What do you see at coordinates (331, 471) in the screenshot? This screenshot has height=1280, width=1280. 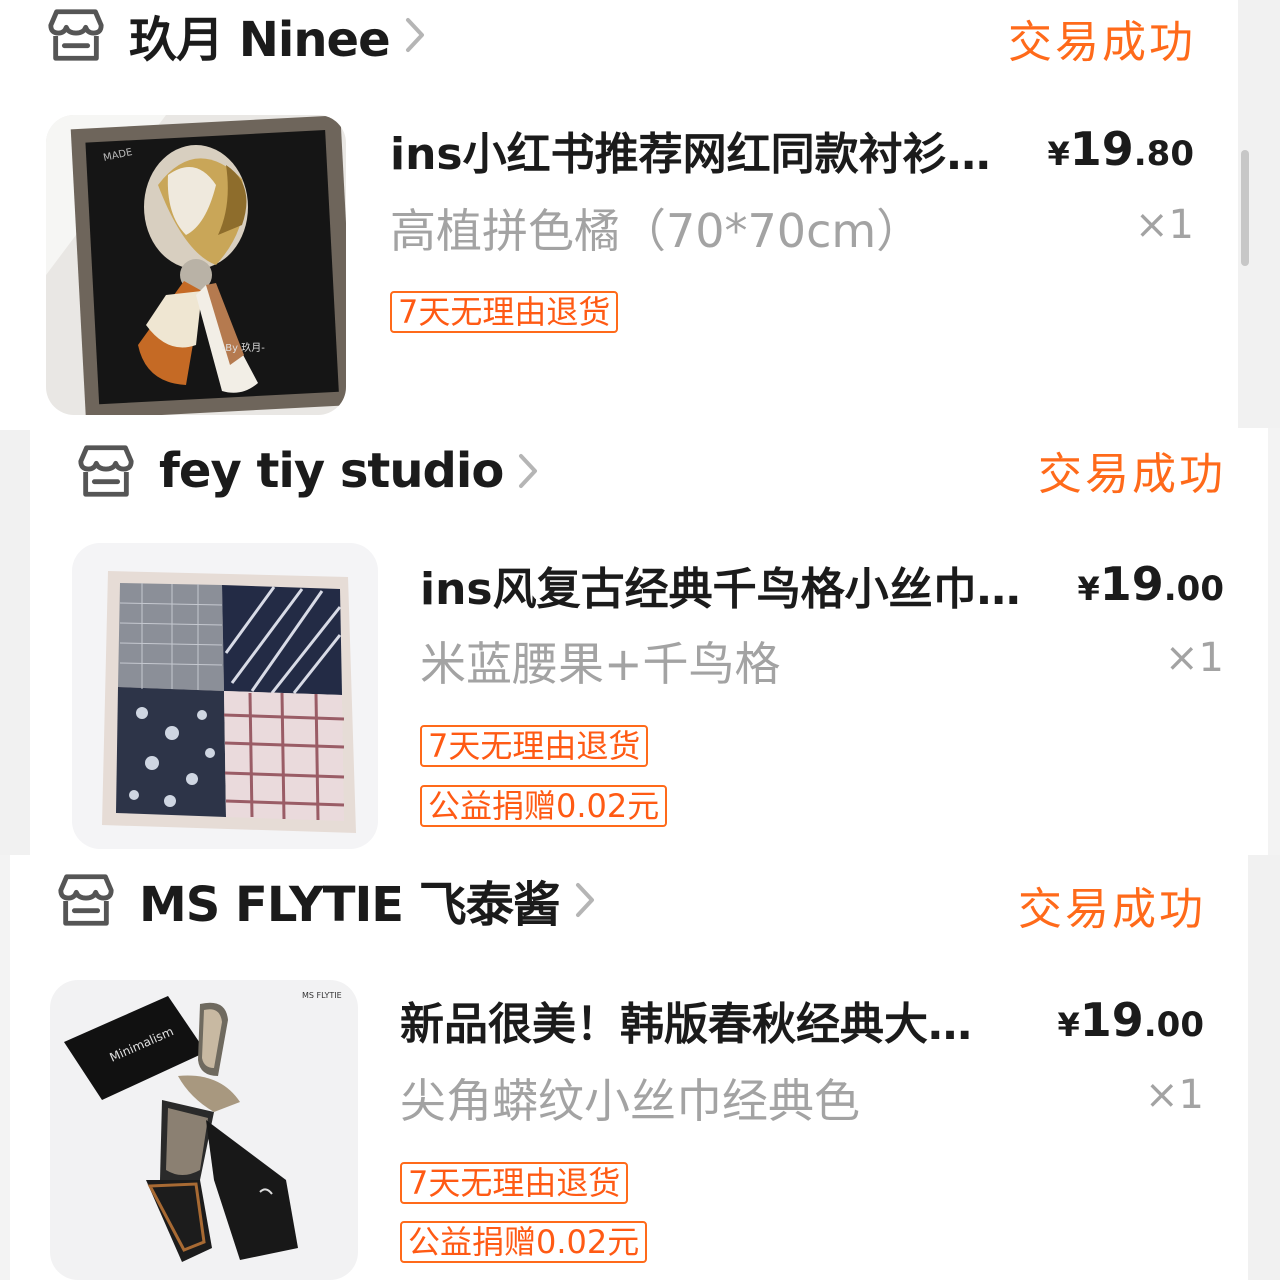 I see `shop-name: fey tiy studio` at bounding box center [331, 471].